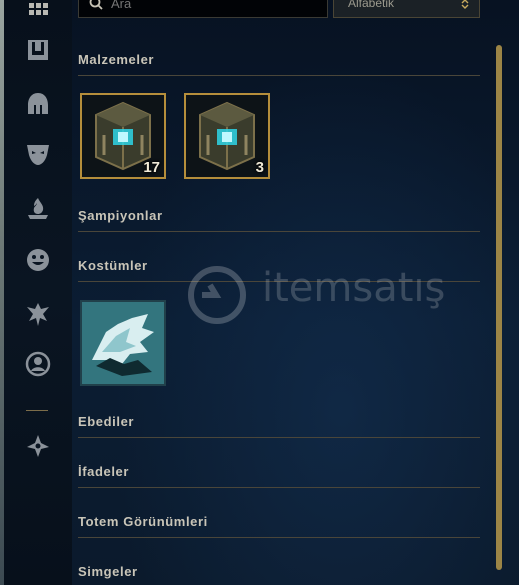 The height and width of the screenshot is (585, 519). What do you see at coordinates (38, 364) in the screenshot?
I see `profile-icon` at bounding box center [38, 364].